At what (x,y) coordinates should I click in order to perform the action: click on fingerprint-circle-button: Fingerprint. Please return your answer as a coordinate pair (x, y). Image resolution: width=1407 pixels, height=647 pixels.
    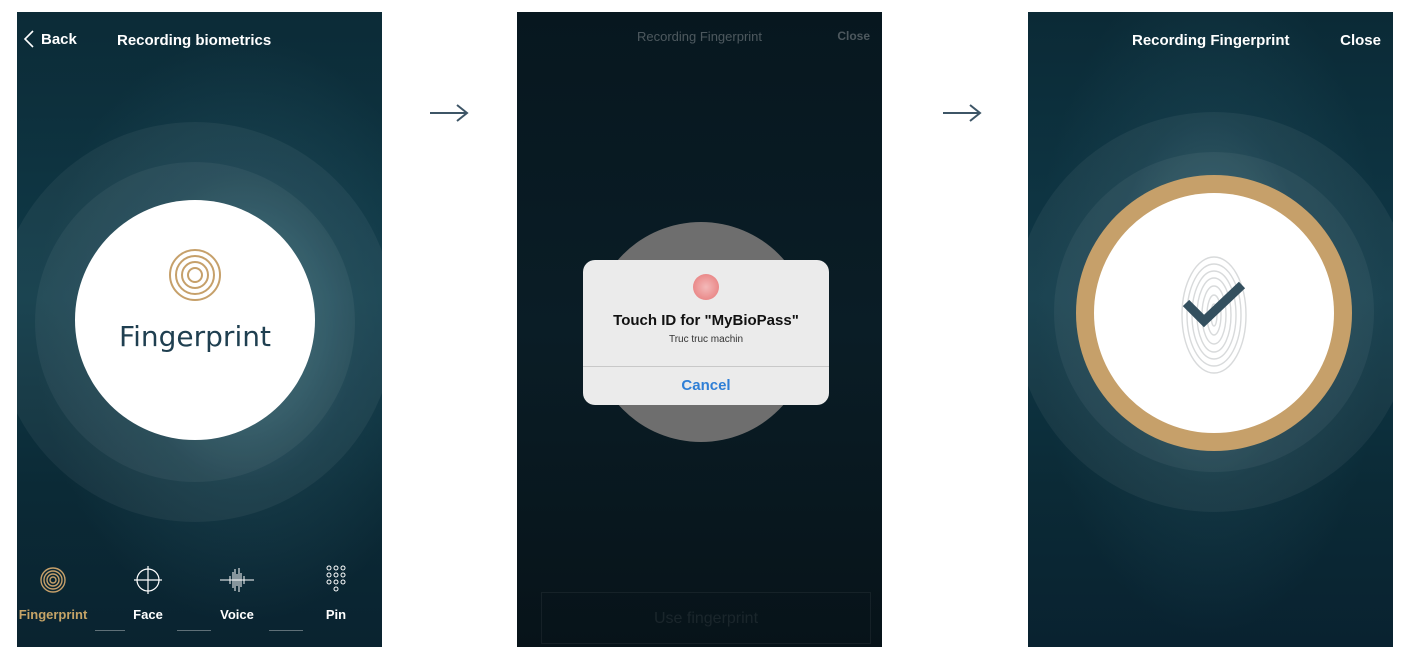
    Looking at the image, I should click on (195, 320).